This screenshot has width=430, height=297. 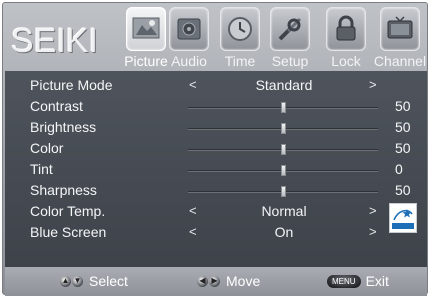 What do you see at coordinates (68, 211) in the screenshot?
I see `color-temp-label: Color Temp.` at bounding box center [68, 211].